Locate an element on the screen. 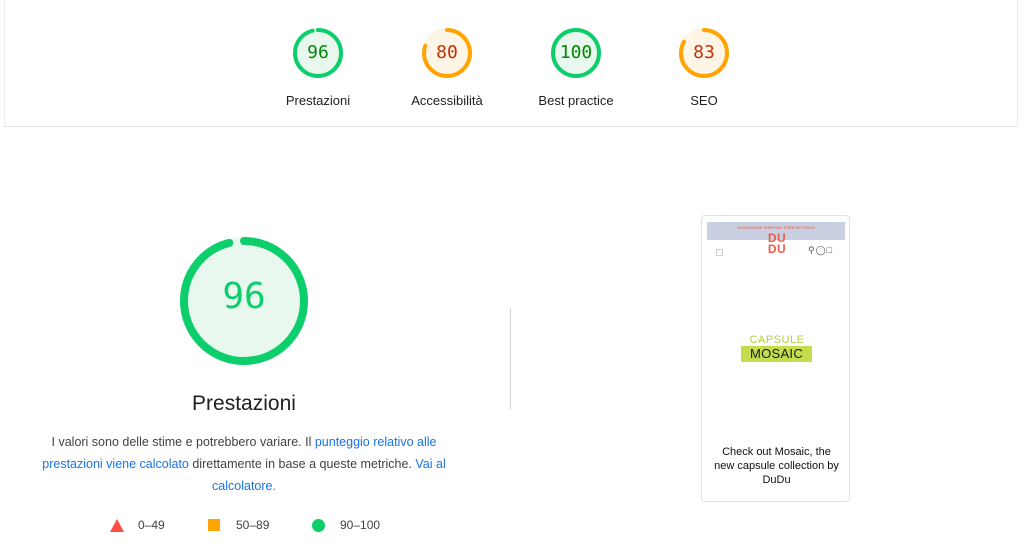  legend-pass-range: 90–100 is located at coordinates (360, 525).